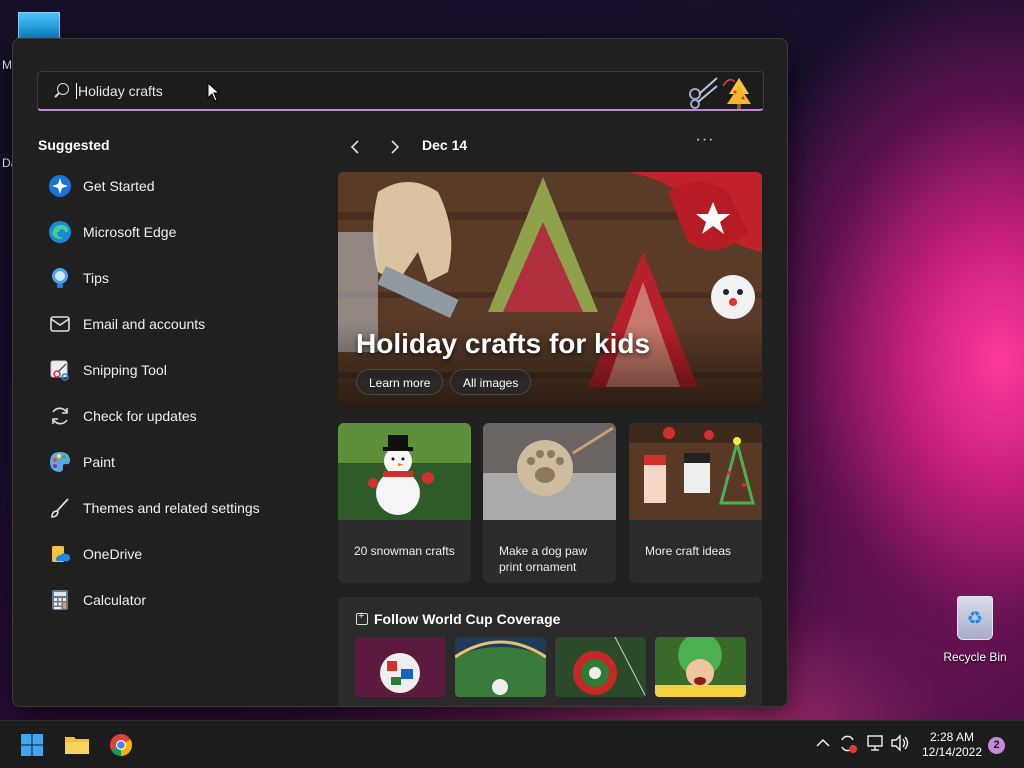 This screenshot has width=1024, height=768. Describe the element at coordinates (549, 471) in the screenshot. I see `paw-ornament-image` at that location.